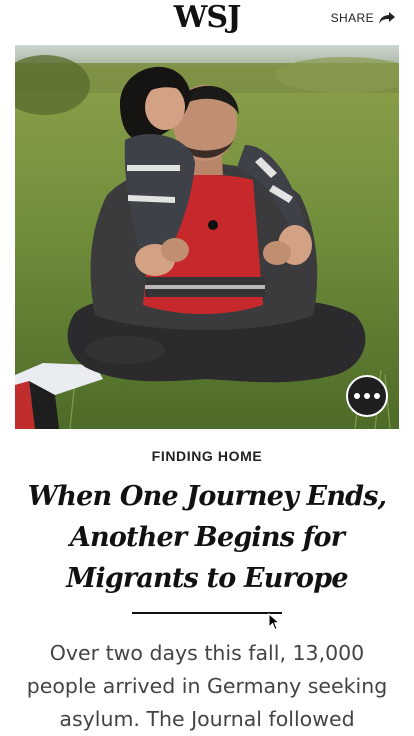 Image resolution: width=414 pixels, height=736 pixels. Describe the element at coordinates (367, 396) in the screenshot. I see `more-options-button` at that location.